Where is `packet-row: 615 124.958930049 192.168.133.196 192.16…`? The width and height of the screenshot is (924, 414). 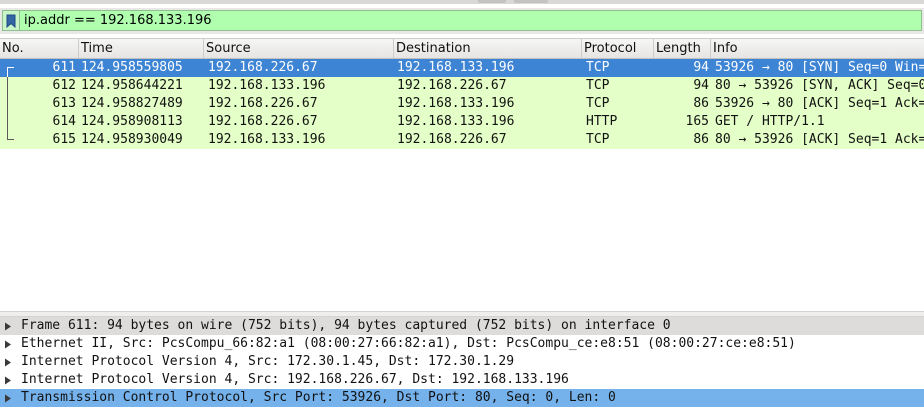
packet-row: 615 124.958930049 192.168.133.196 192.16… is located at coordinates (462, 140).